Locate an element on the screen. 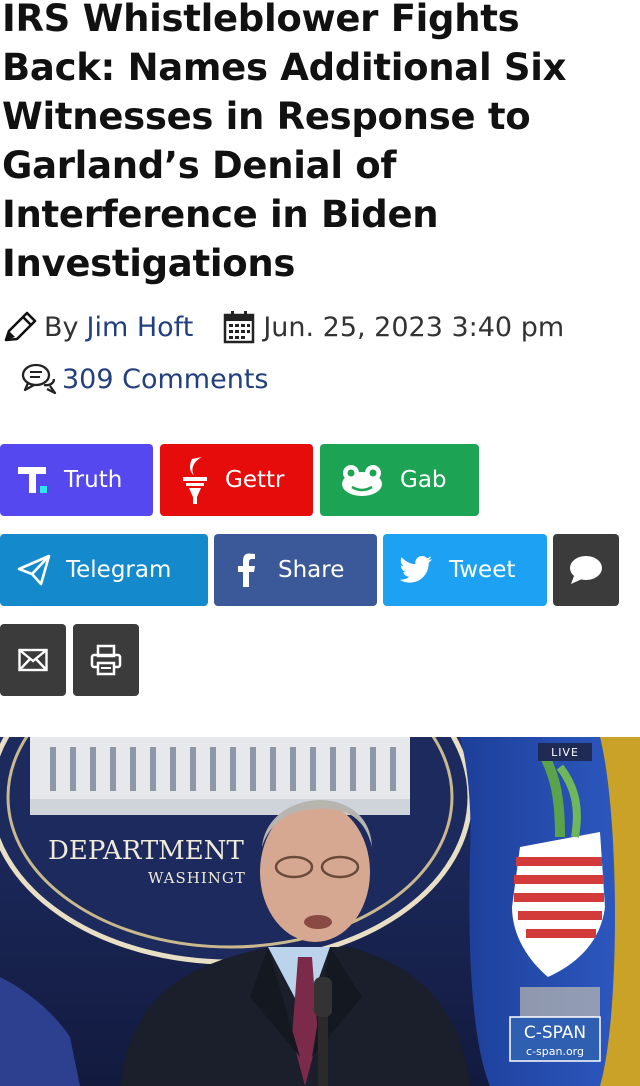 The image size is (640, 1086). facebook-share-button: Share is located at coordinates (295, 570).